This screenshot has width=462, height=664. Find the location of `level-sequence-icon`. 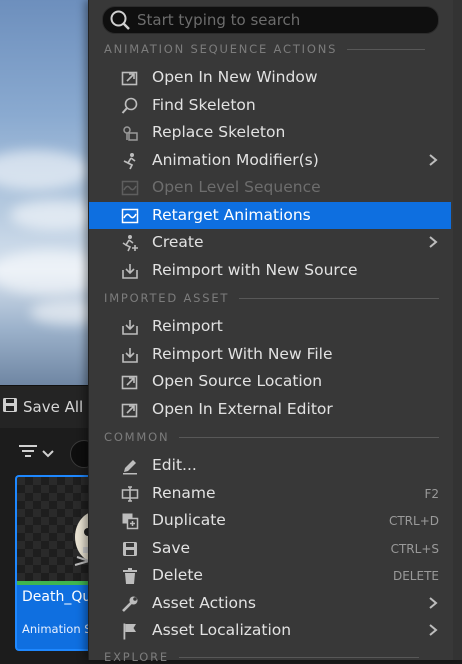

level-sequence-icon is located at coordinates (130, 188).